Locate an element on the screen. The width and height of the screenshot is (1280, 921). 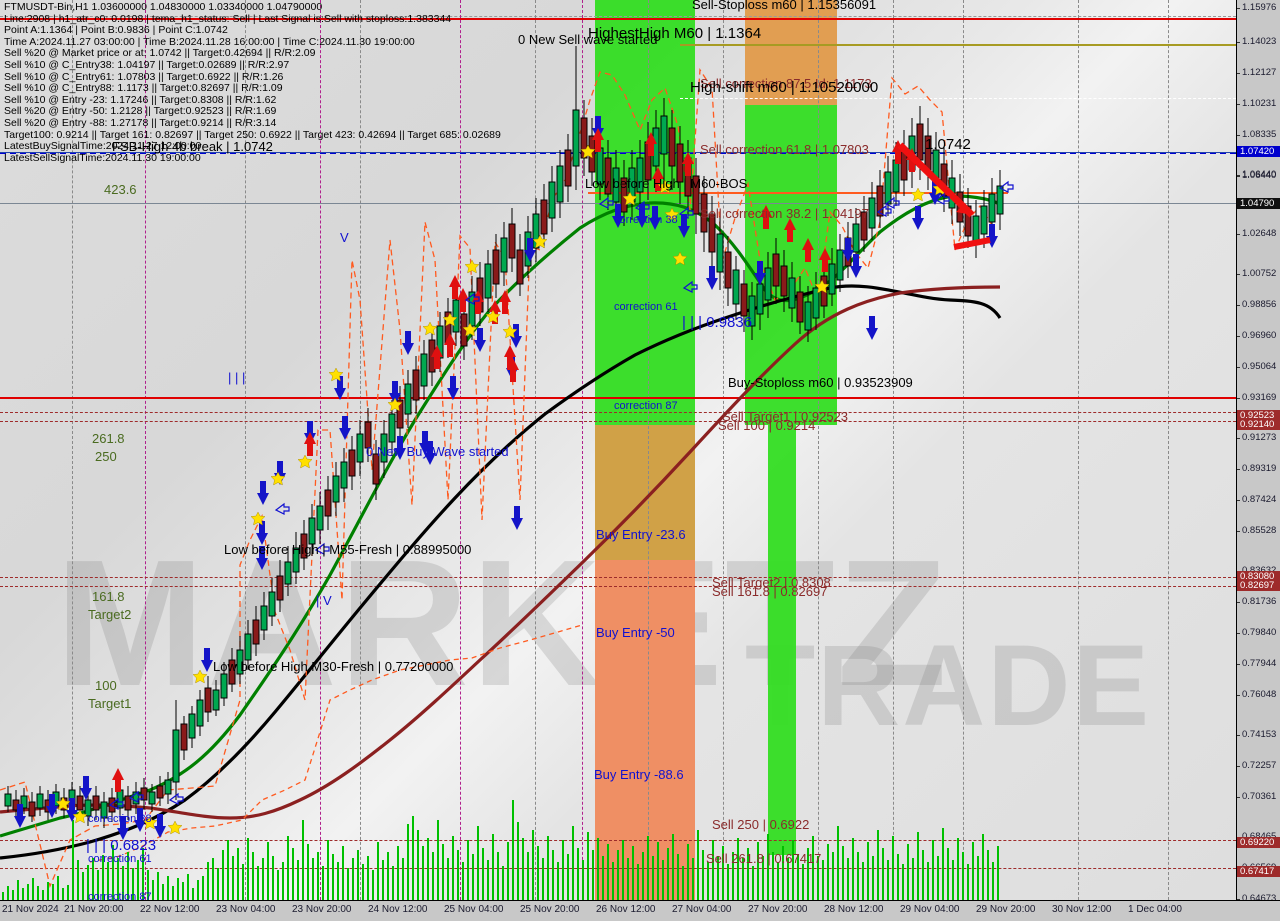
price-tag-current-bid: 1.07420 is located at coordinates (1258, 151).